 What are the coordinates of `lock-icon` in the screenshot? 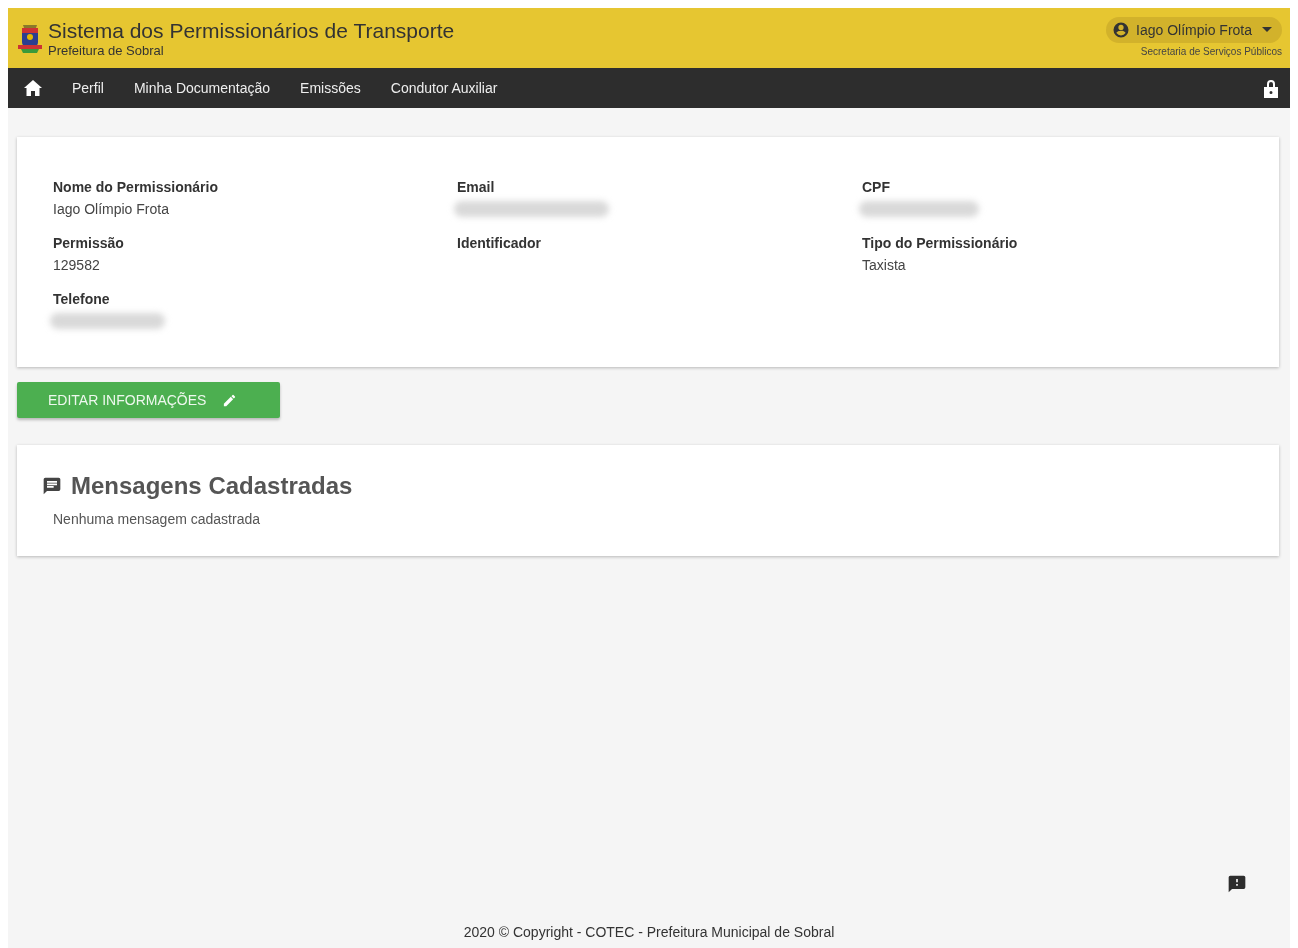 It's located at (1271, 88).